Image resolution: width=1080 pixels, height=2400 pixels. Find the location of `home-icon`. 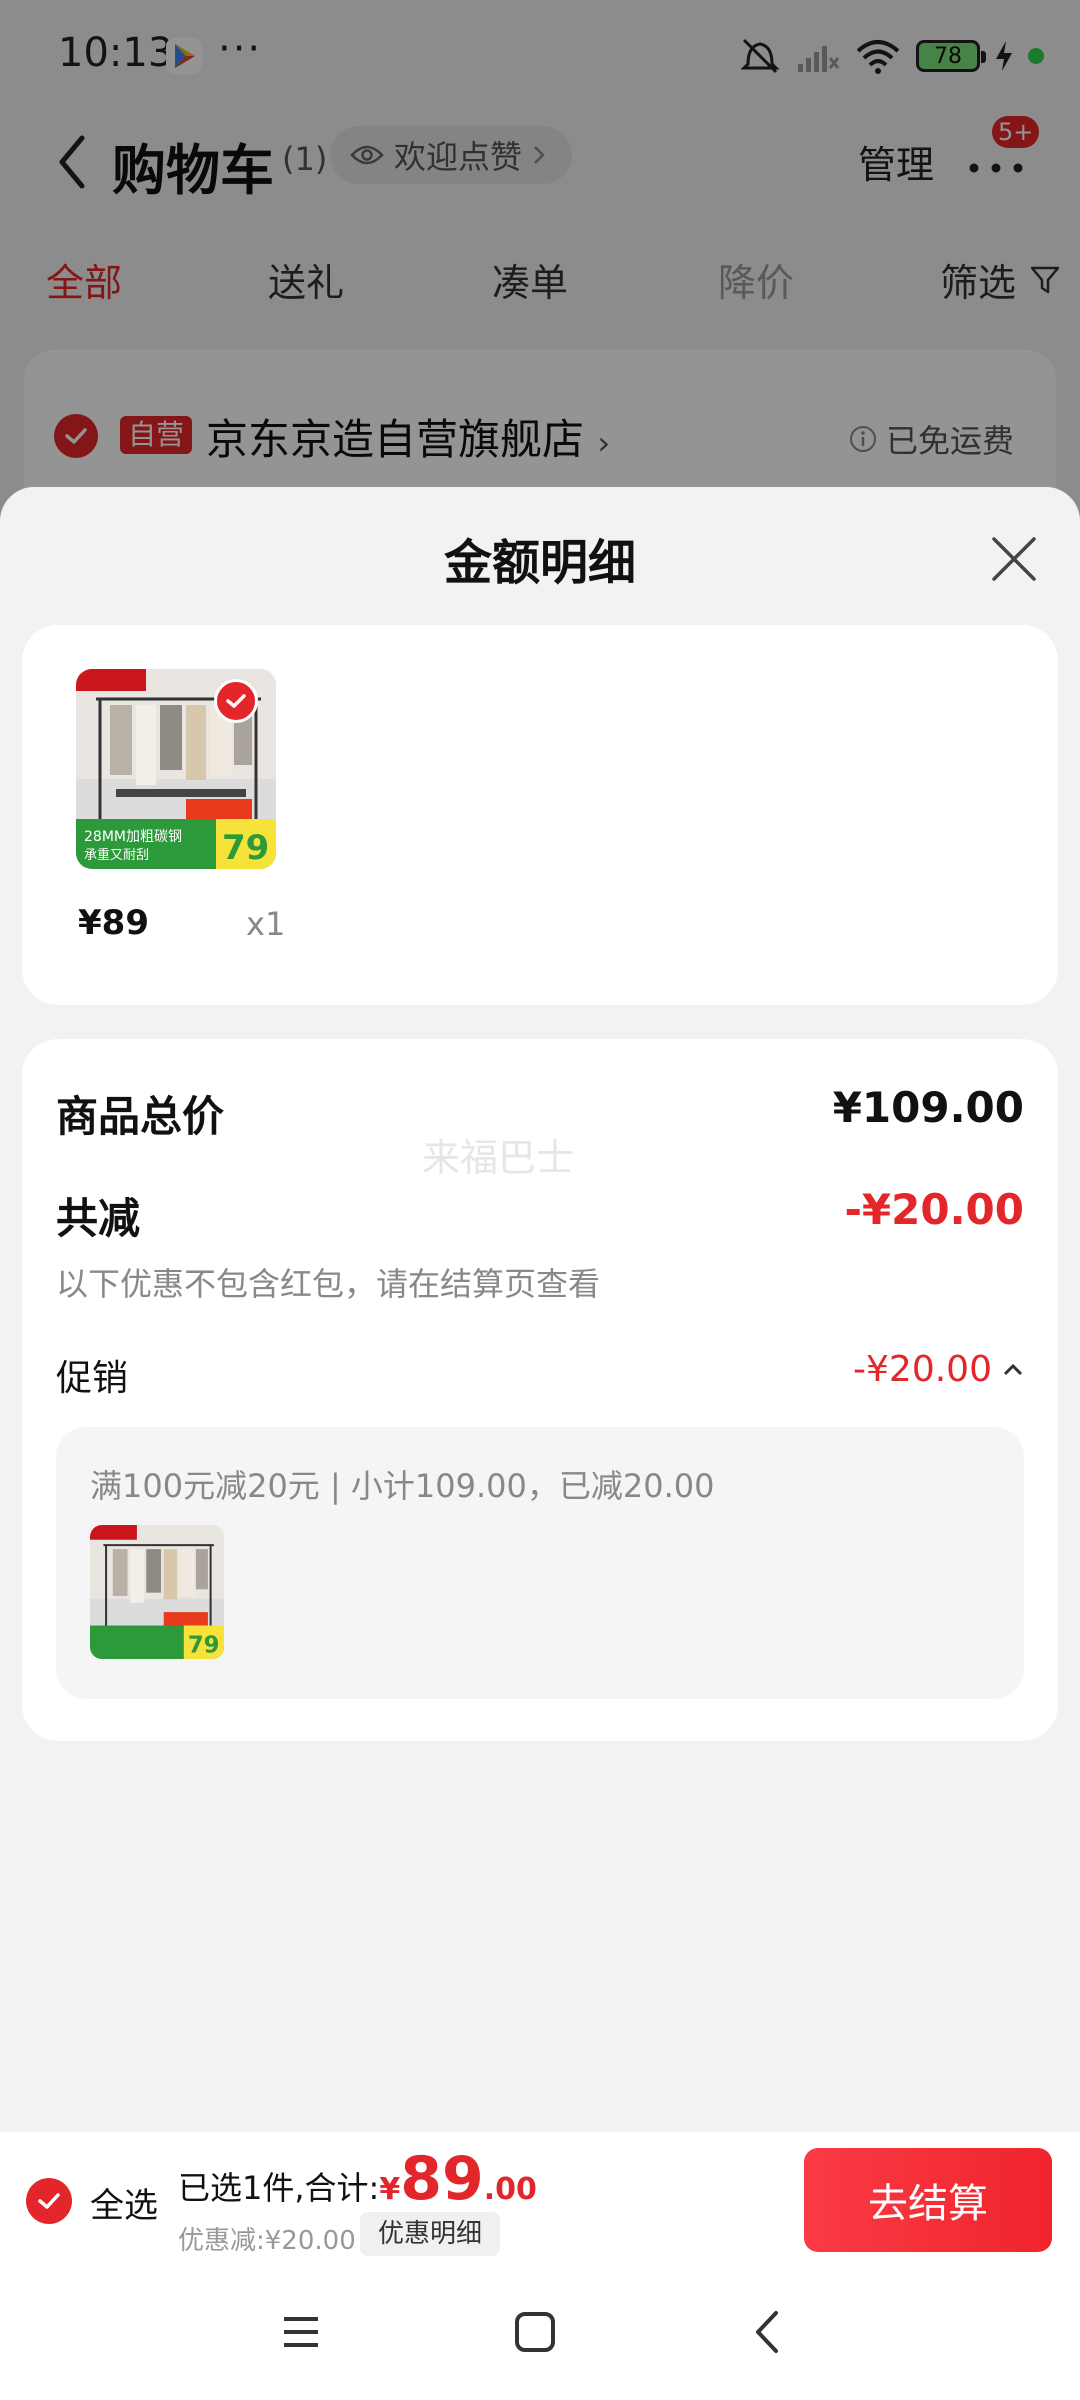

home-icon is located at coordinates (535, 2332).